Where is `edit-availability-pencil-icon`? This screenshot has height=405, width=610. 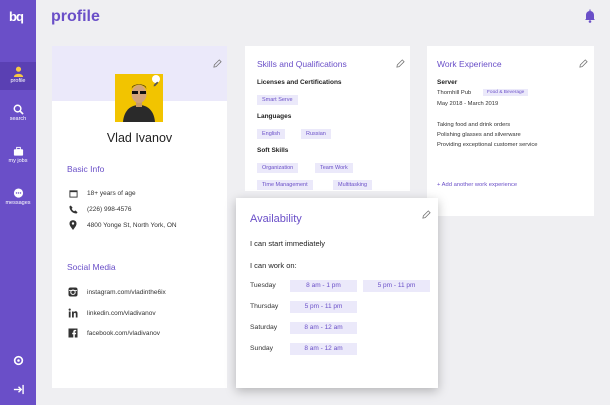 edit-availability-pencil-icon is located at coordinates (426, 214).